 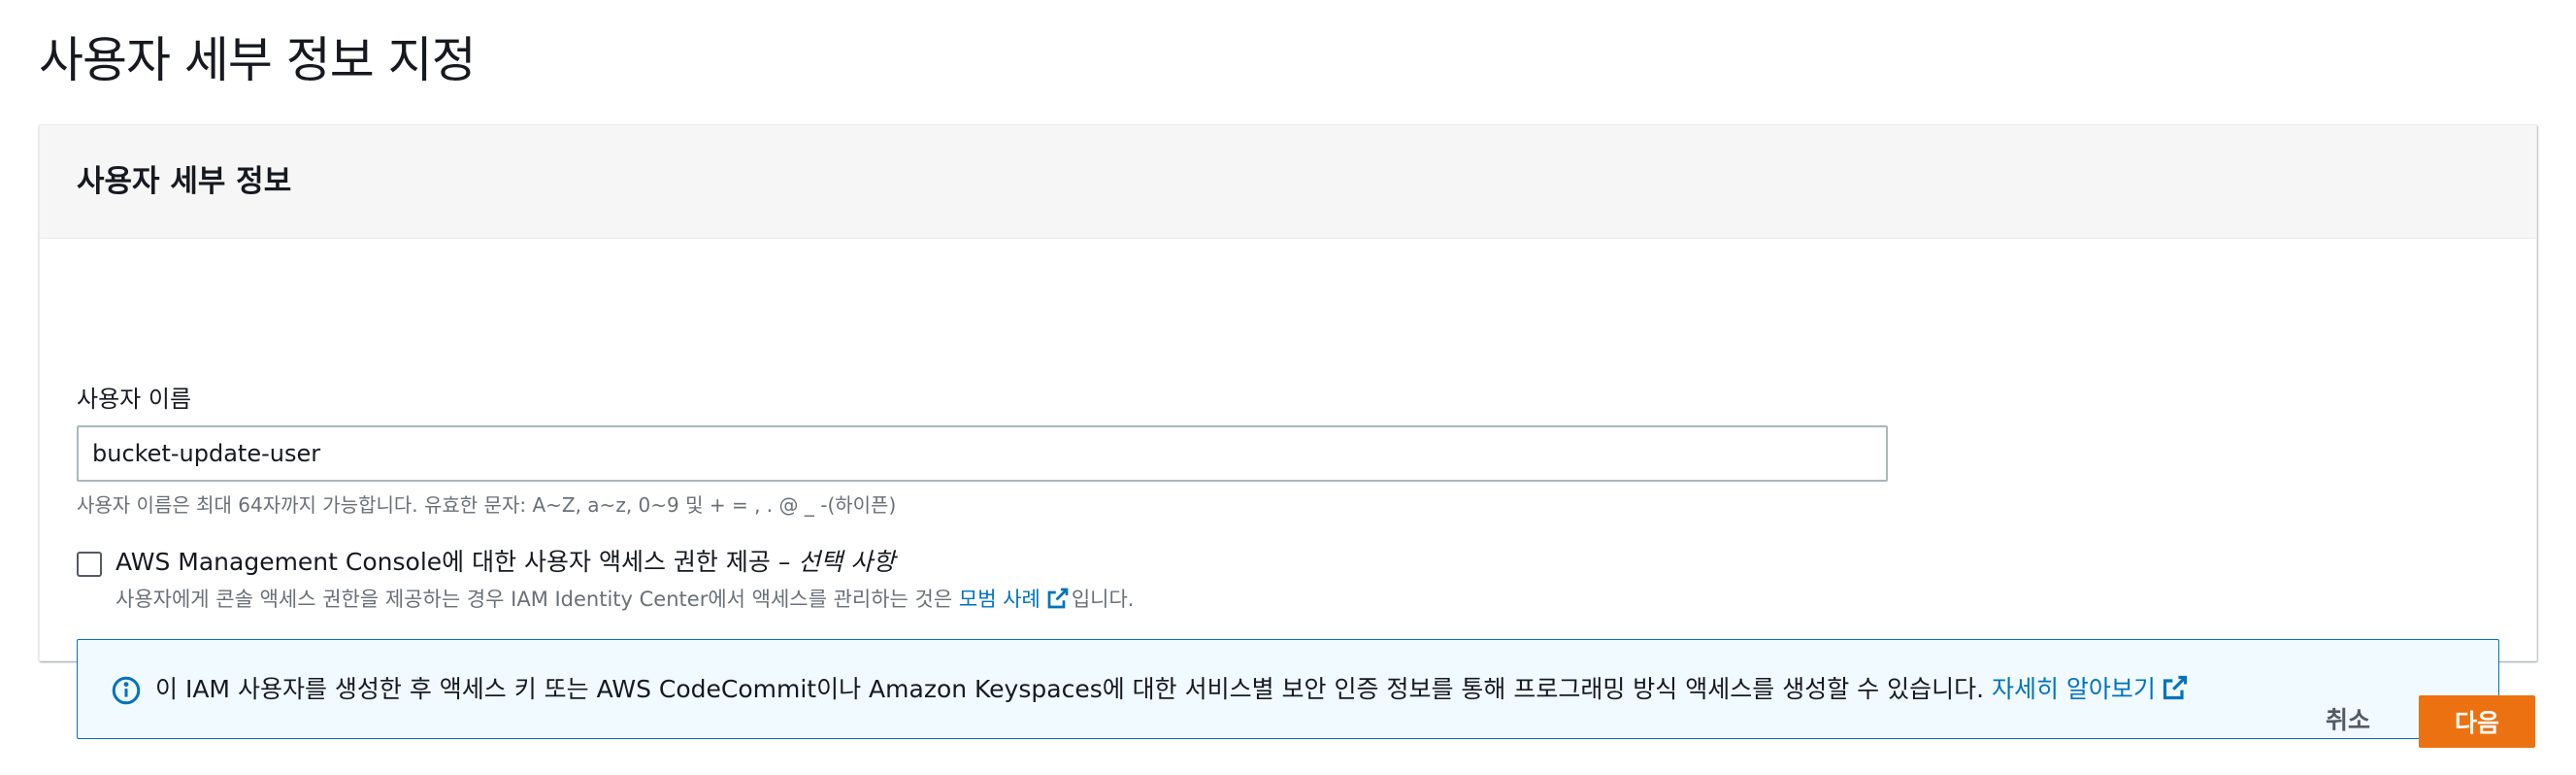 I want to click on learn-more-link-text: 자세히 알아보기, so click(x=2073, y=689).